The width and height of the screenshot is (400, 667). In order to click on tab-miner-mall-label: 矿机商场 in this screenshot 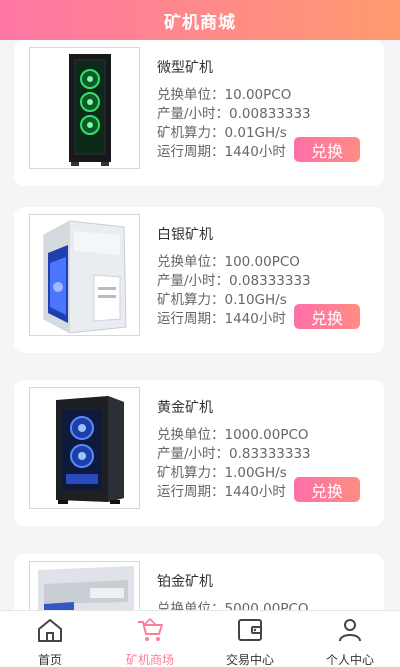, I will do `click(149, 660)`.